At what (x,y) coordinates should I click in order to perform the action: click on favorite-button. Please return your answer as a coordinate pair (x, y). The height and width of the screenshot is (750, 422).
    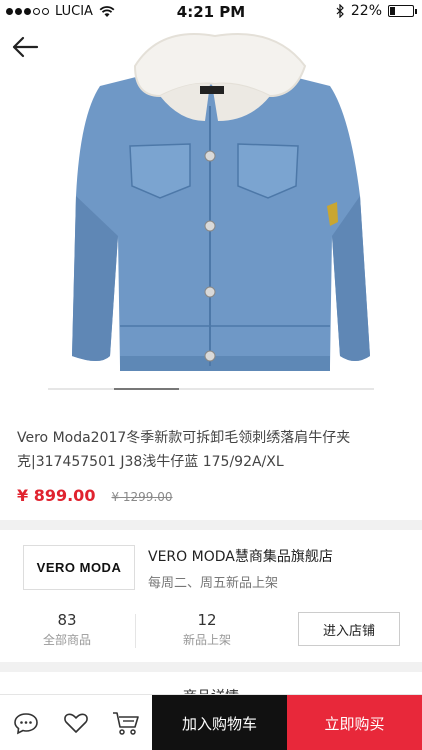
    Looking at the image, I should click on (76, 722).